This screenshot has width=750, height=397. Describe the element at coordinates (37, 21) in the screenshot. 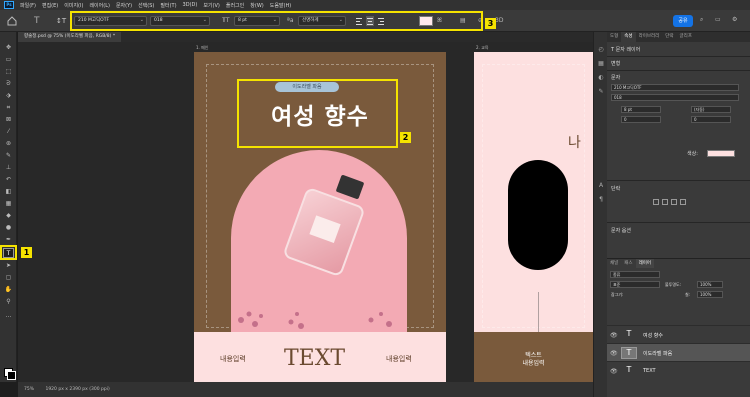

I see `type-tool-preset-icon: T` at that location.